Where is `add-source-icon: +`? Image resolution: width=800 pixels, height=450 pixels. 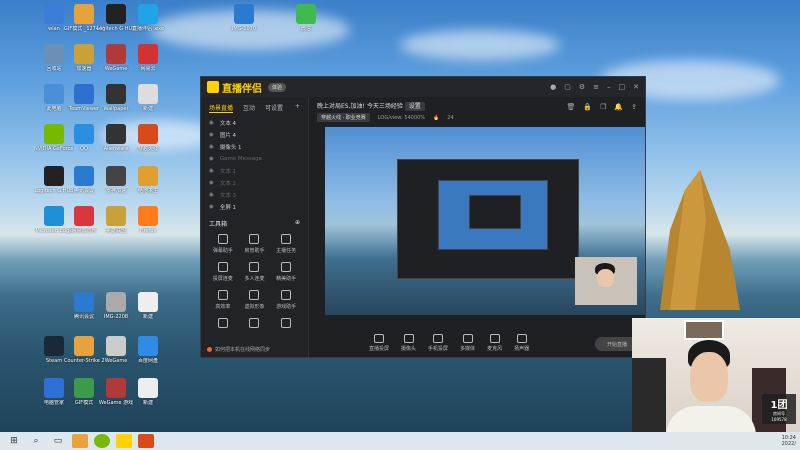
add-source-icon: + is located at coordinates (297, 108).